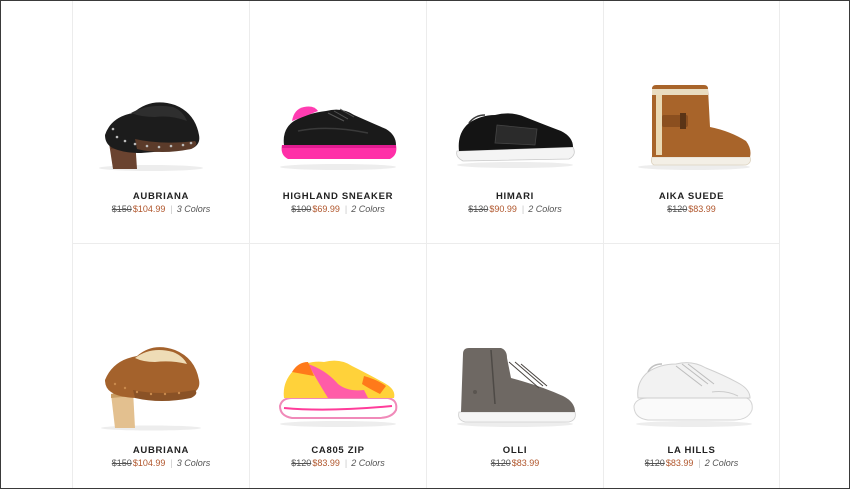 The image size is (850, 489). What do you see at coordinates (338, 450) in the screenshot?
I see `product-name: CA805 ZIP` at bounding box center [338, 450].